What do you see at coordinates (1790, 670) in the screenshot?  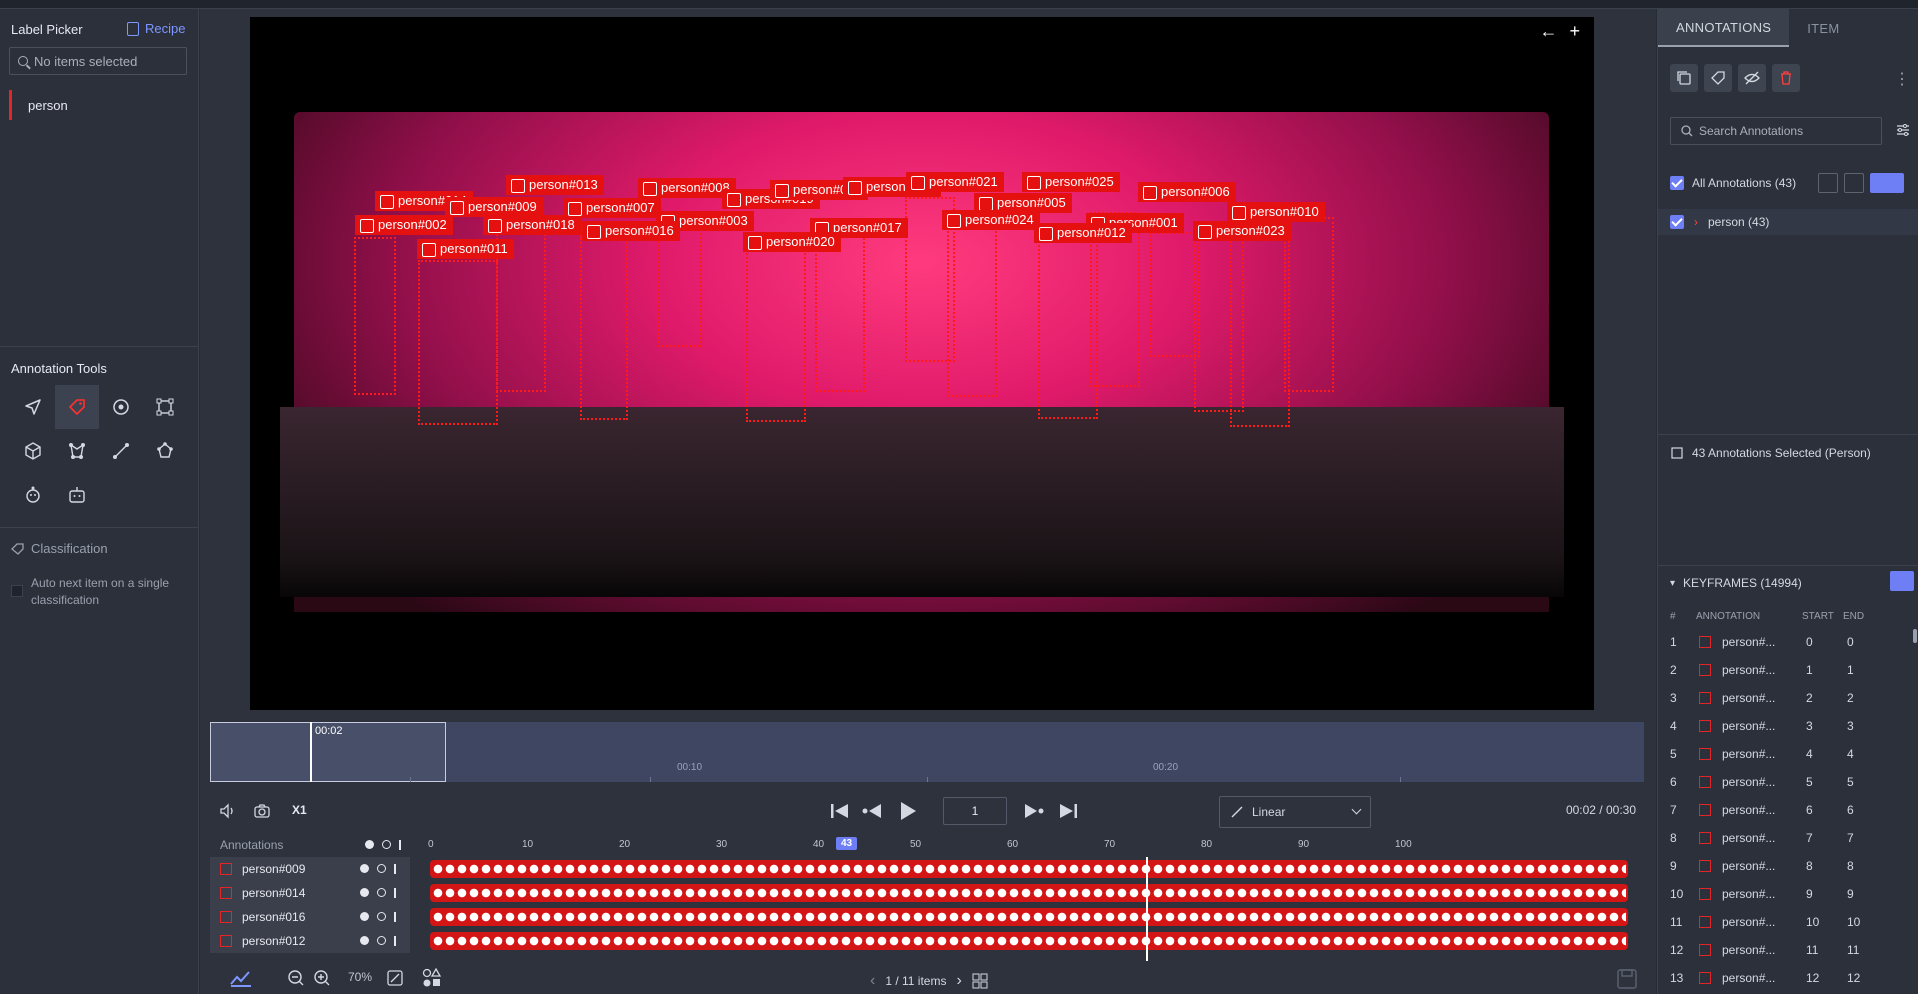 I see `keyframe-row: 2 person#... 1 1` at bounding box center [1790, 670].